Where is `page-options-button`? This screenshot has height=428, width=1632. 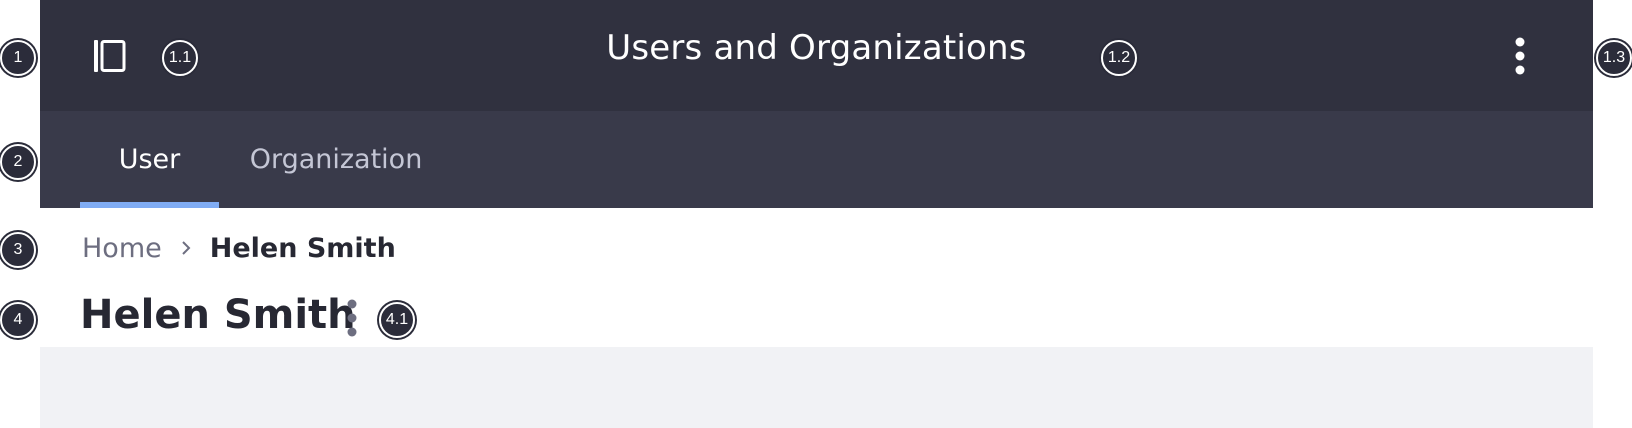 page-options-button is located at coordinates (352, 318).